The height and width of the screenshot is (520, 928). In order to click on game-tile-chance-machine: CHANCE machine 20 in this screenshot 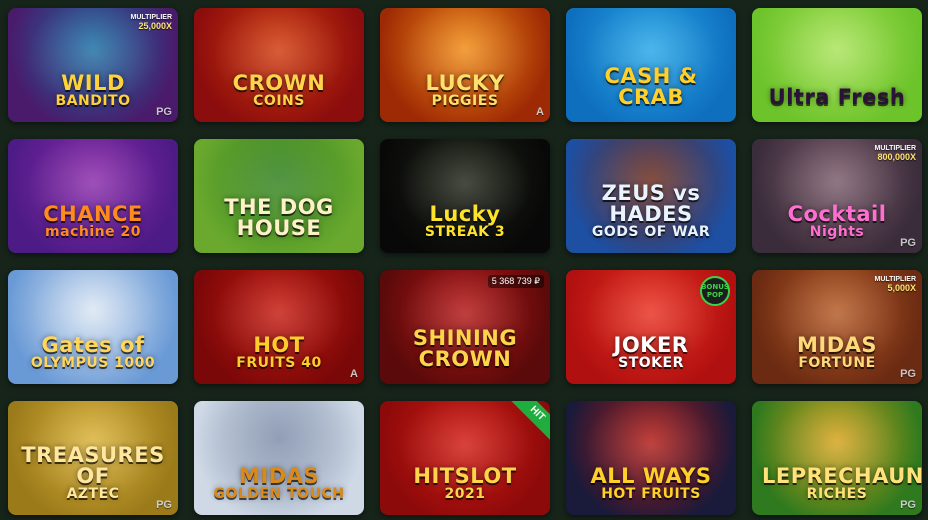, I will do `click(93, 196)`.